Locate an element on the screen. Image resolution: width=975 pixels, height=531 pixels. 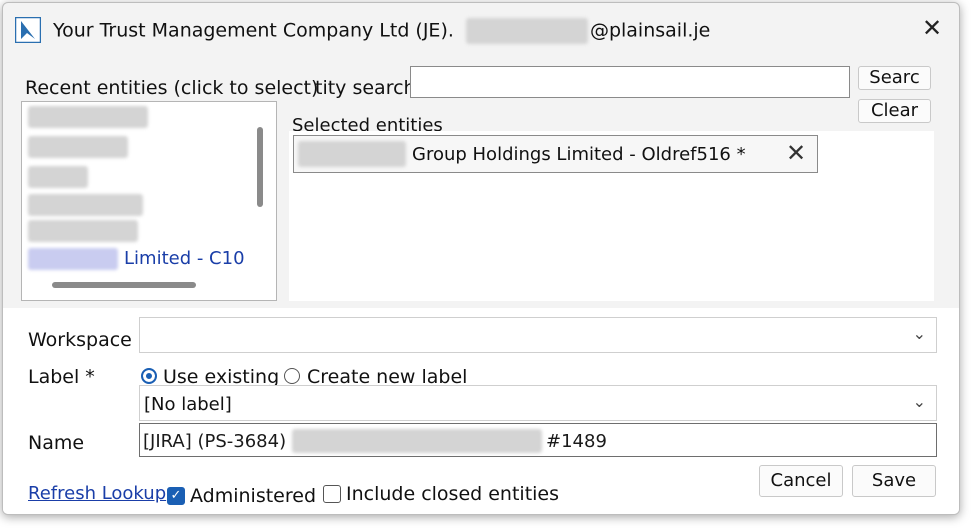
entity-search-input is located at coordinates (630, 82).